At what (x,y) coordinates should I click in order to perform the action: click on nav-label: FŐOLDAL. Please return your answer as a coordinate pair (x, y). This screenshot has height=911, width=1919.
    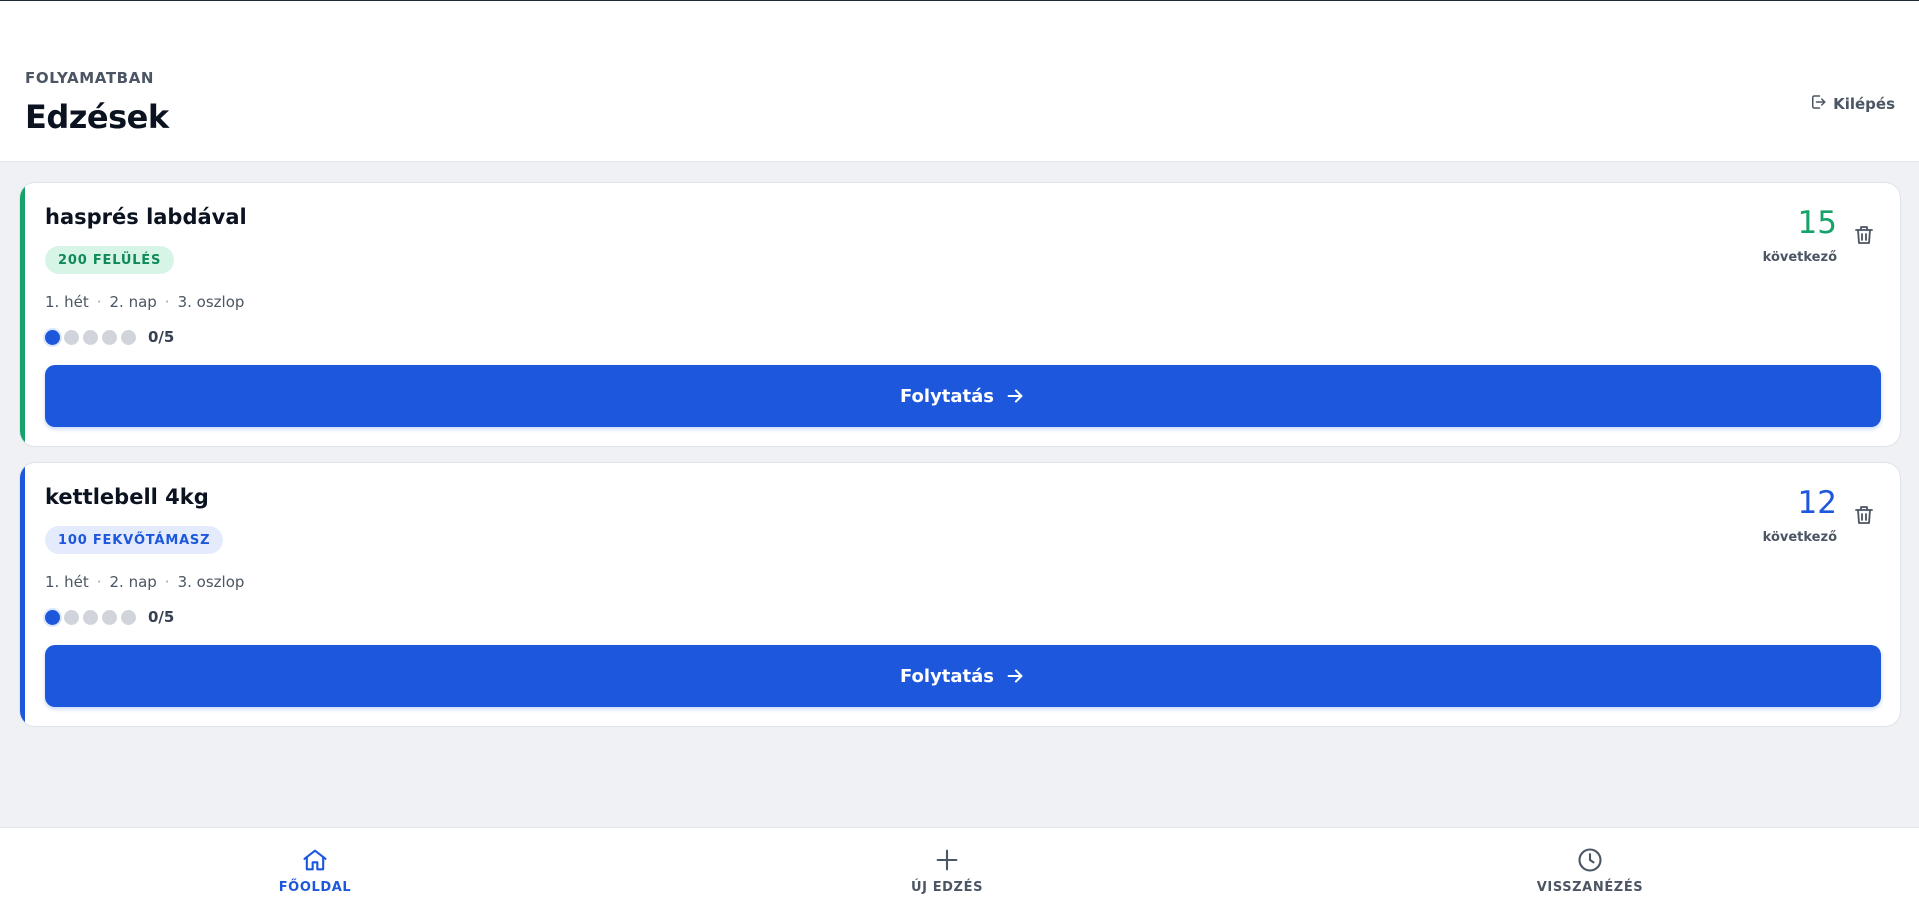
    Looking at the image, I should click on (315, 887).